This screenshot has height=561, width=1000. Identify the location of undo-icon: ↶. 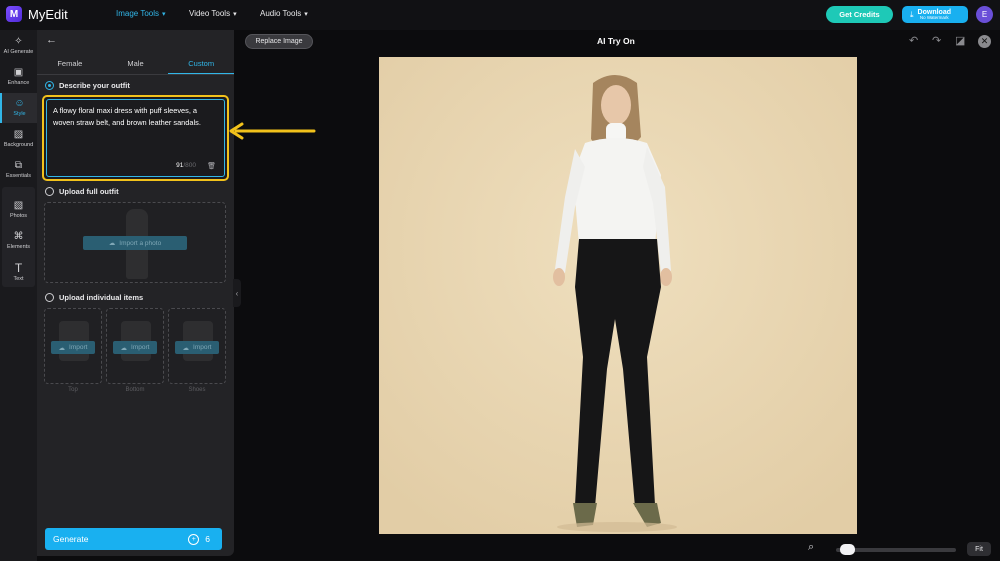
(913, 40).